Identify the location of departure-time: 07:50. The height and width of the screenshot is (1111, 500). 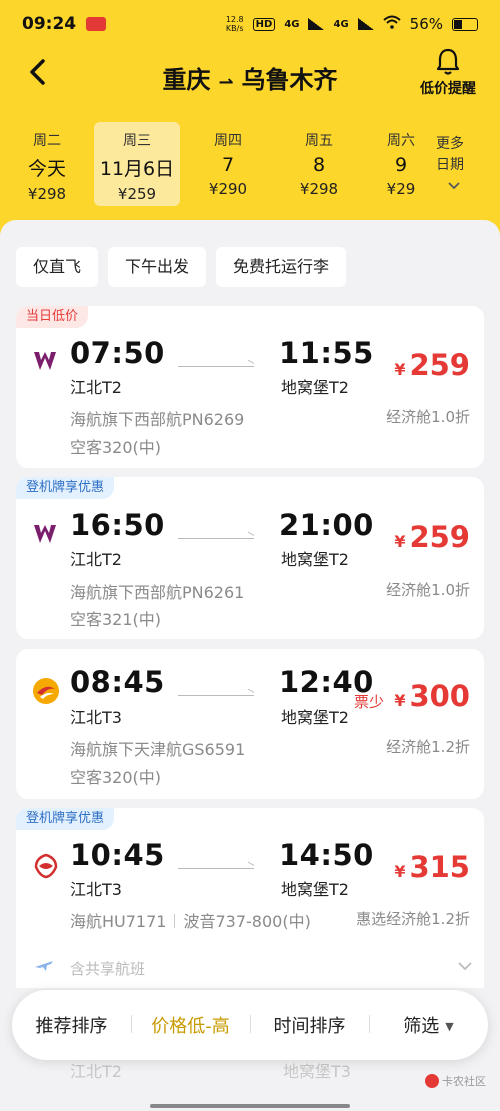
(117, 353).